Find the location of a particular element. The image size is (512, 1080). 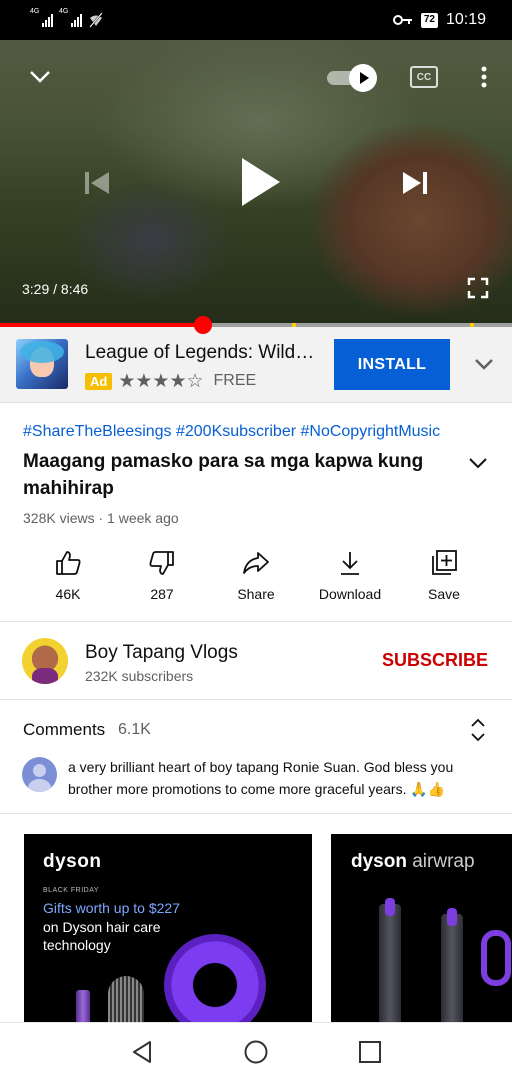

description-expand-chevron-icon is located at coordinates (478, 463).